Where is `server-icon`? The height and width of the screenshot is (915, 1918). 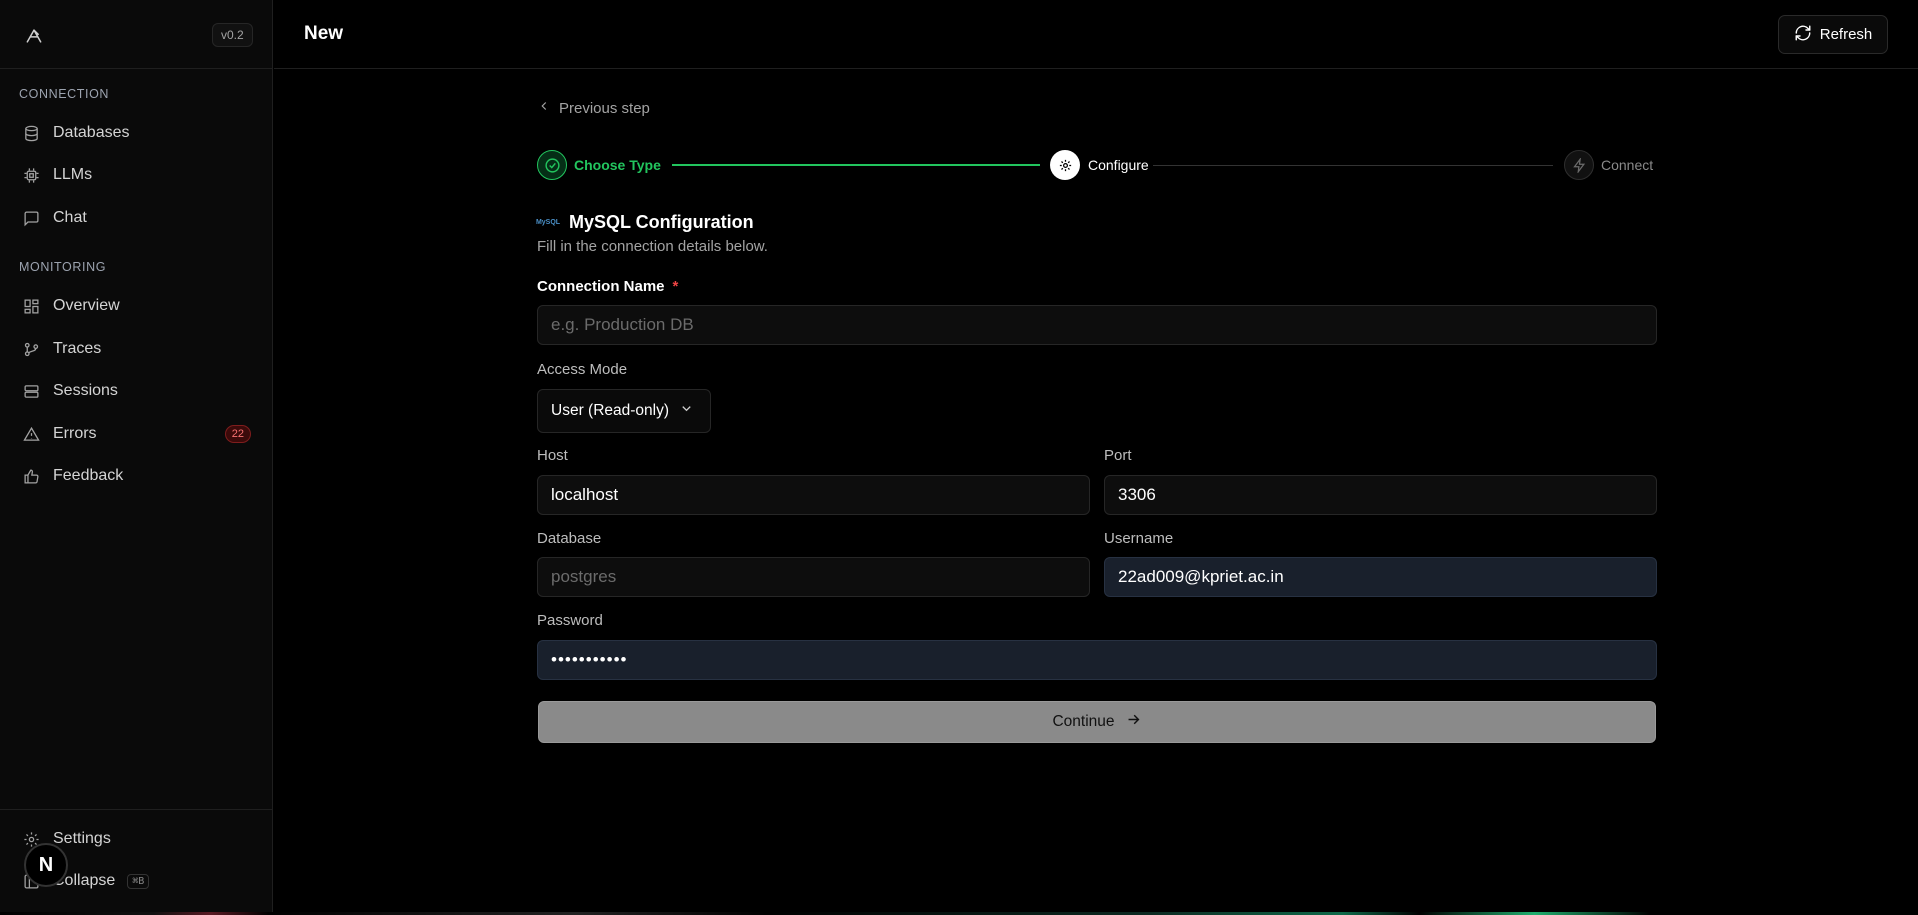
server-icon is located at coordinates (31, 391).